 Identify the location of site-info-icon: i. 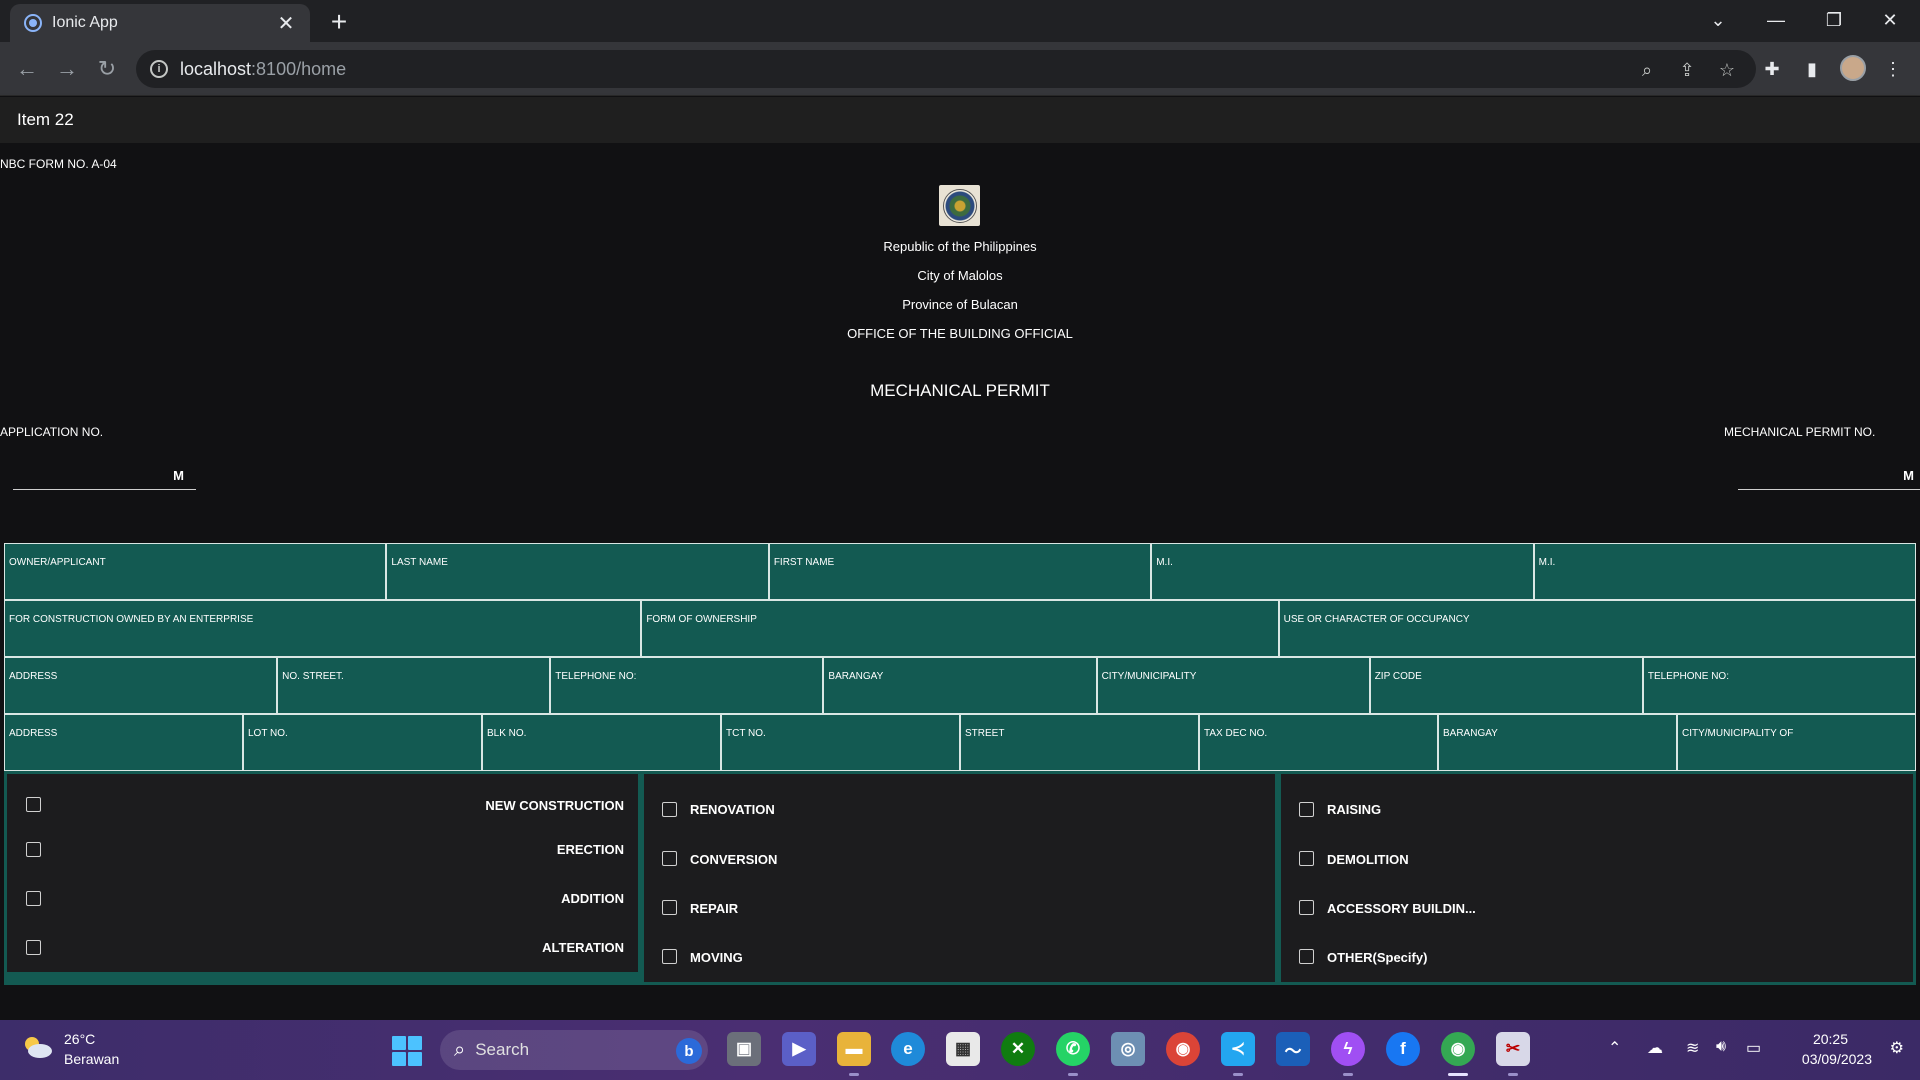
(159, 69).